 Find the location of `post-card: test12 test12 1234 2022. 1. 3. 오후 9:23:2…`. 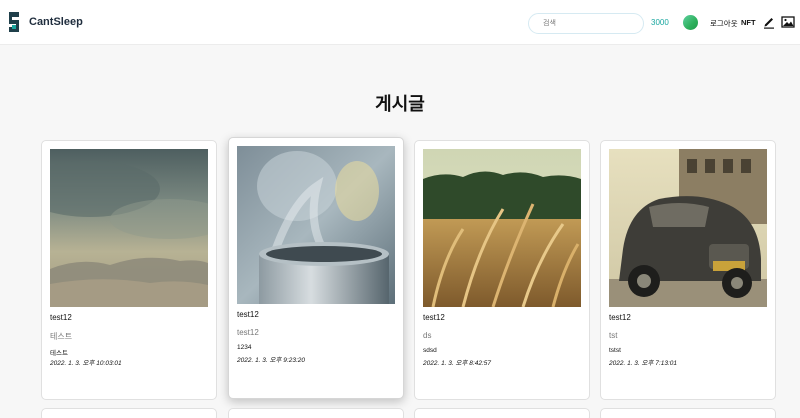

post-card: test12 test12 1234 2022. 1. 3. 오후 9:23:2… is located at coordinates (316, 268).